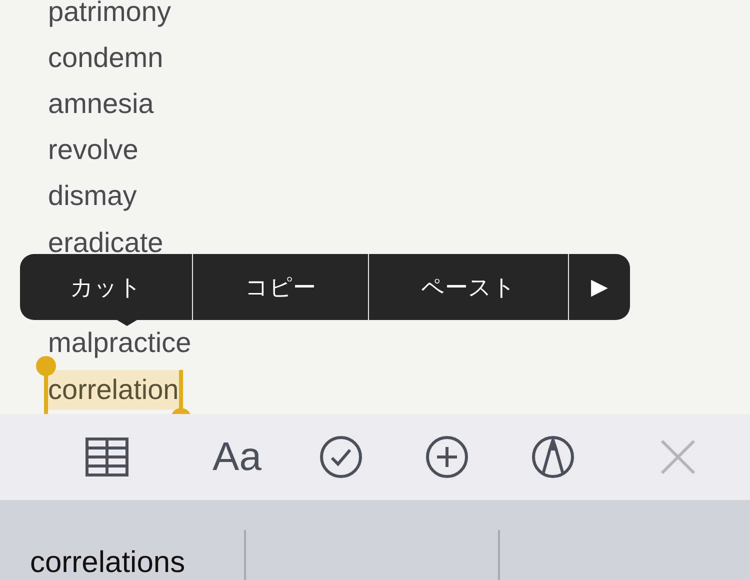 This screenshot has height=580, width=750. Describe the element at coordinates (281, 287) in the screenshot. I see `menu-item: コピー` at that location.